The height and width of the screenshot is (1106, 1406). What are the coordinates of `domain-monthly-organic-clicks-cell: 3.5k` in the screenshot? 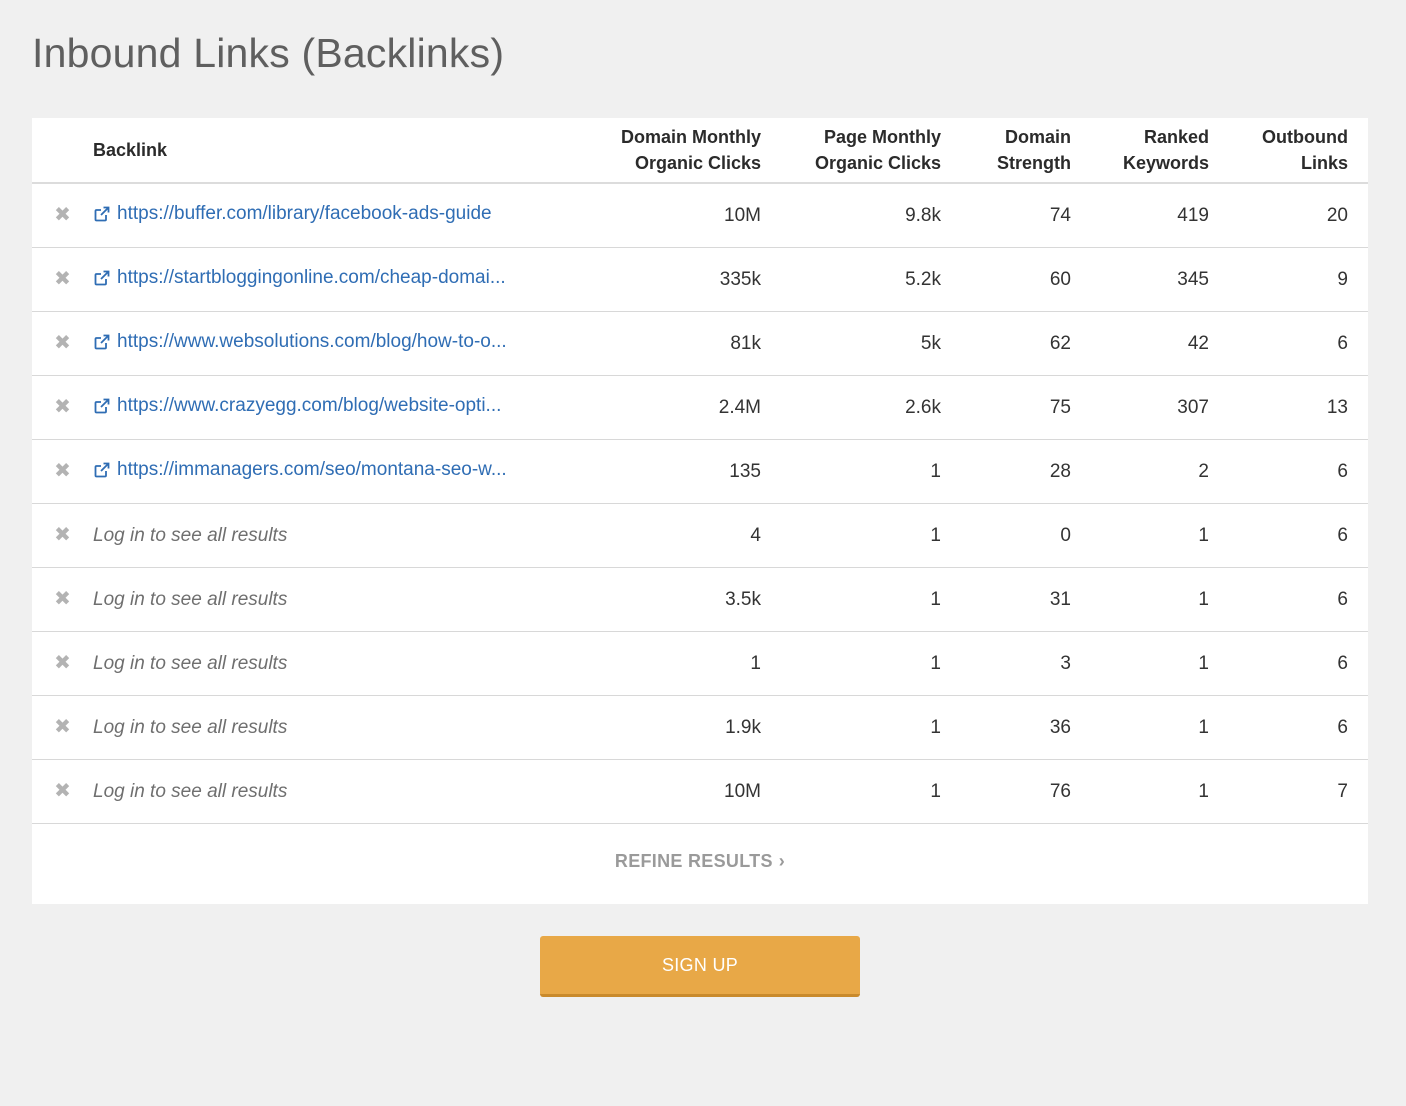 It's located at (691, 599).